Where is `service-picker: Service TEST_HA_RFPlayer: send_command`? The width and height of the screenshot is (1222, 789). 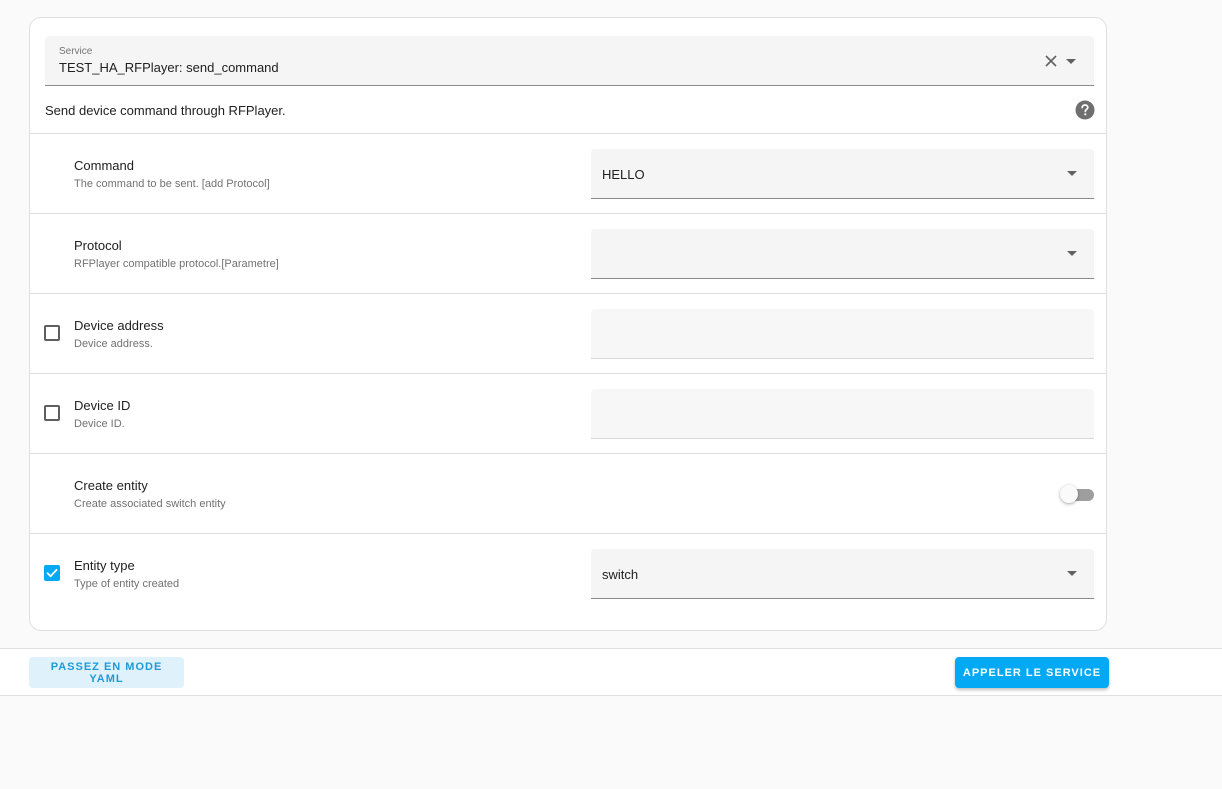 service-picker: Service TEST_HA_RFPlayer: send_command is located at coordinates (569, 61).